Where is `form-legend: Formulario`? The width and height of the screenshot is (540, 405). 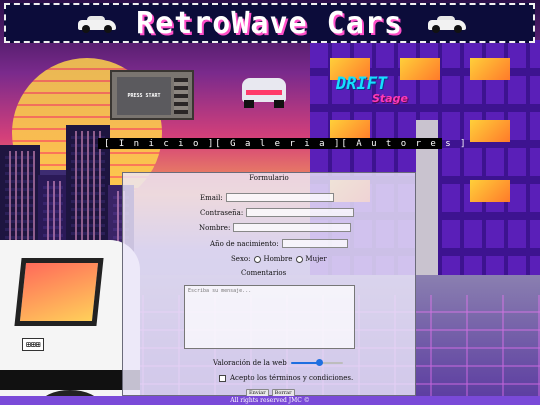
form-legend: Formulario is located at coordinates (269, 178).